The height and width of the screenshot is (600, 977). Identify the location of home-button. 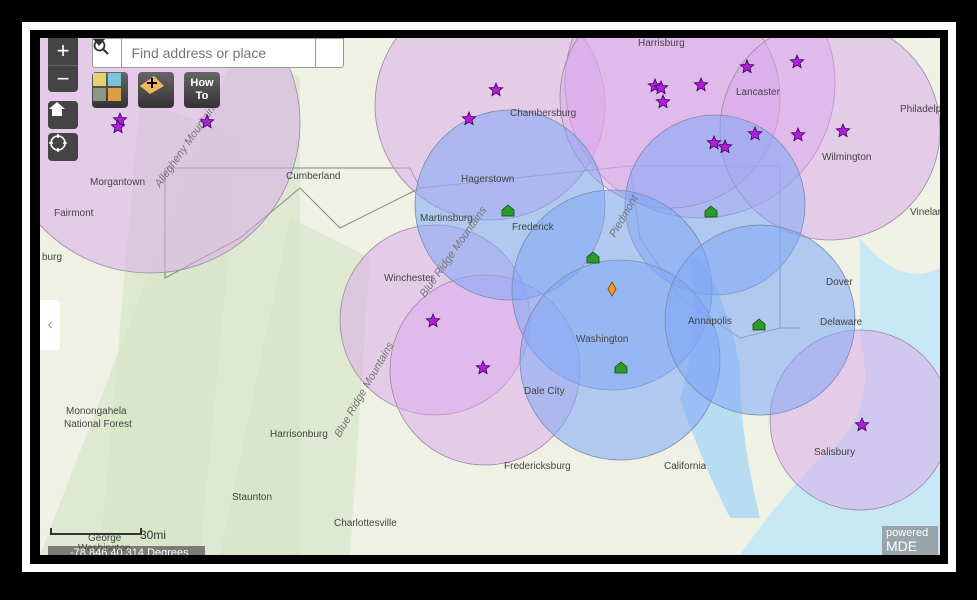
(63, 115).